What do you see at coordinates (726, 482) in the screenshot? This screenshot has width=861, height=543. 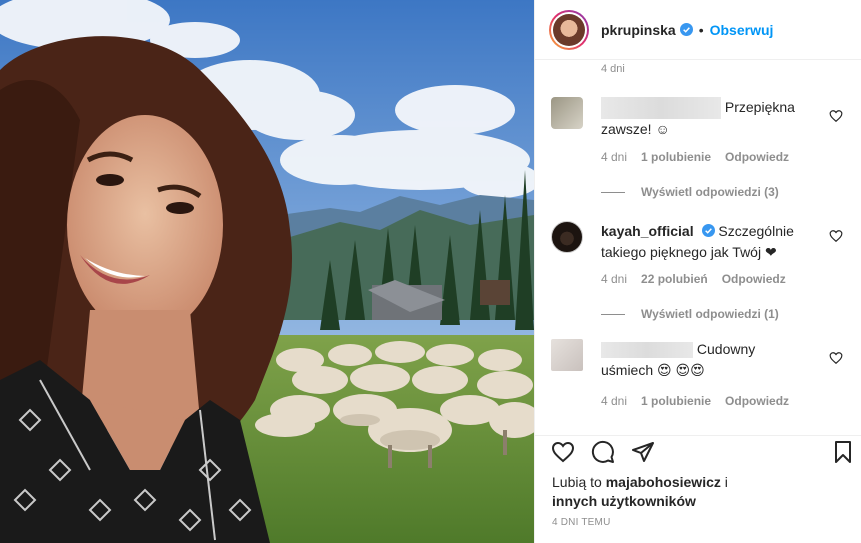 I see `liked-by-and: i` at bounding box center [726, 482].